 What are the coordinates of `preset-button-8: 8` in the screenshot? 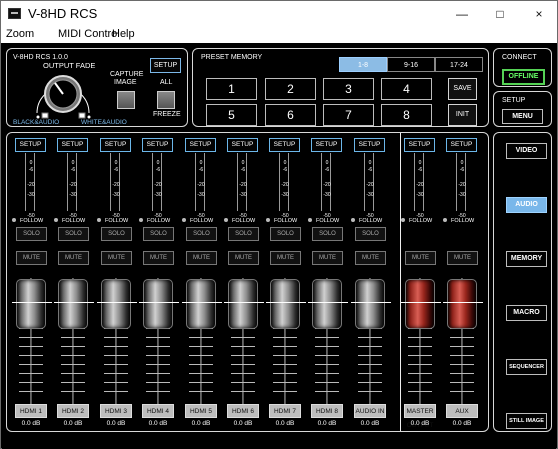 It's located at (406, 115).